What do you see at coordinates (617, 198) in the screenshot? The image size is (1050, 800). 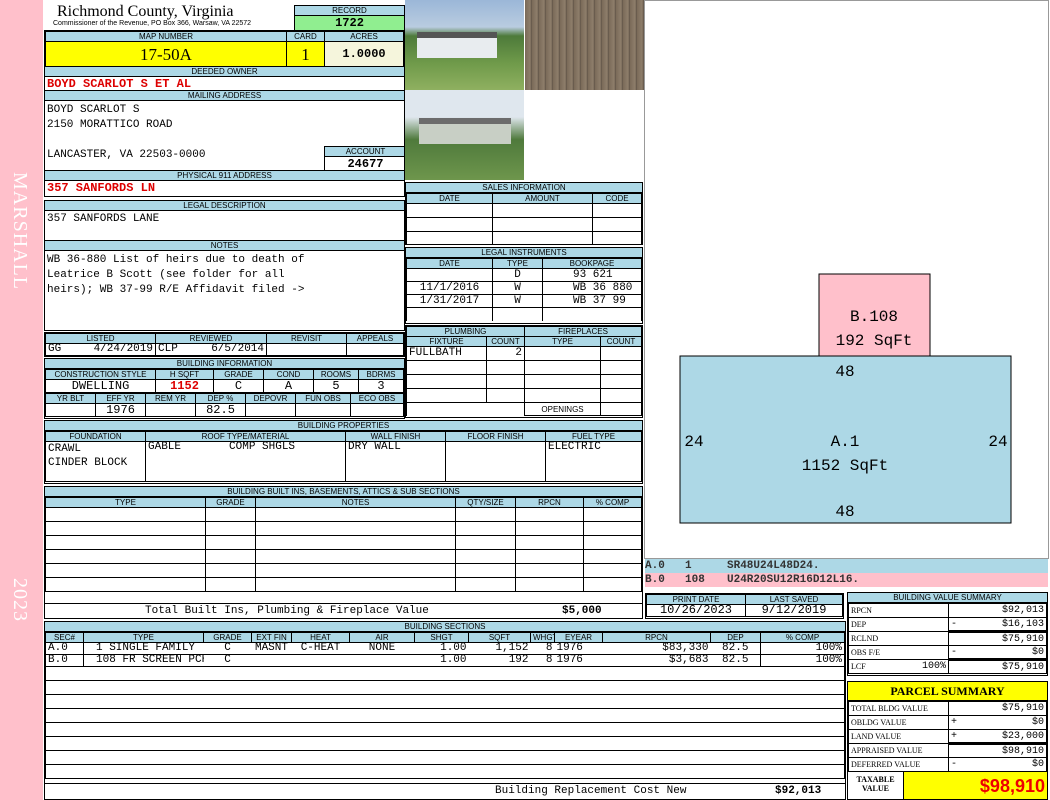 I see `sales-code-header: CODE` at bounding box center [617, 198].